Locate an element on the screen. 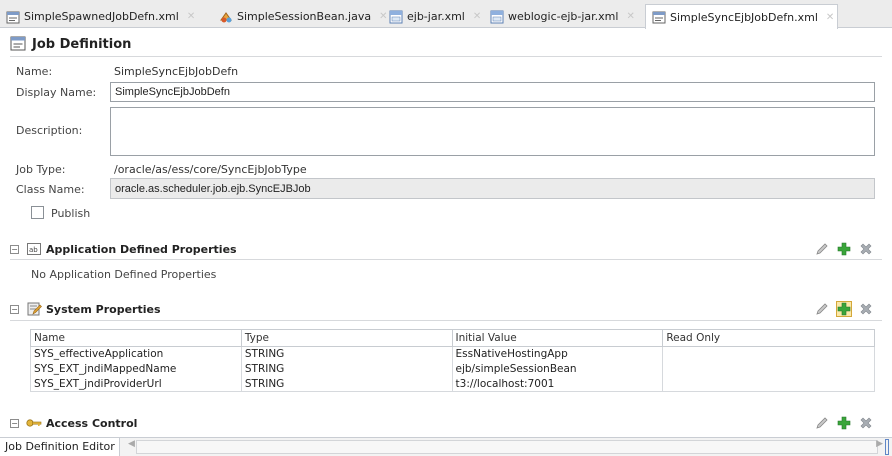  tab-weblogic-ejb-jar: weblogic-ejb-jar.xml ✕ is located at coordinates (559, 16).